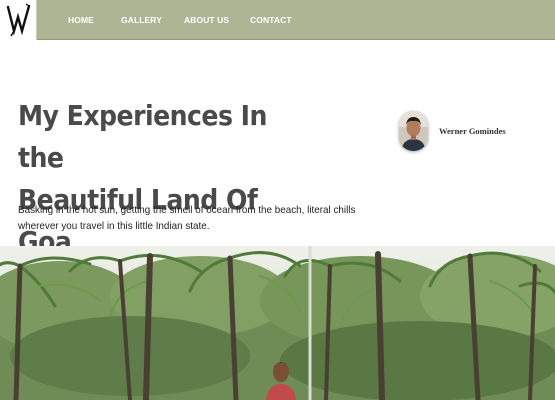  I want to click on nav-link-gallery: GALLERY, so click(141, 20).